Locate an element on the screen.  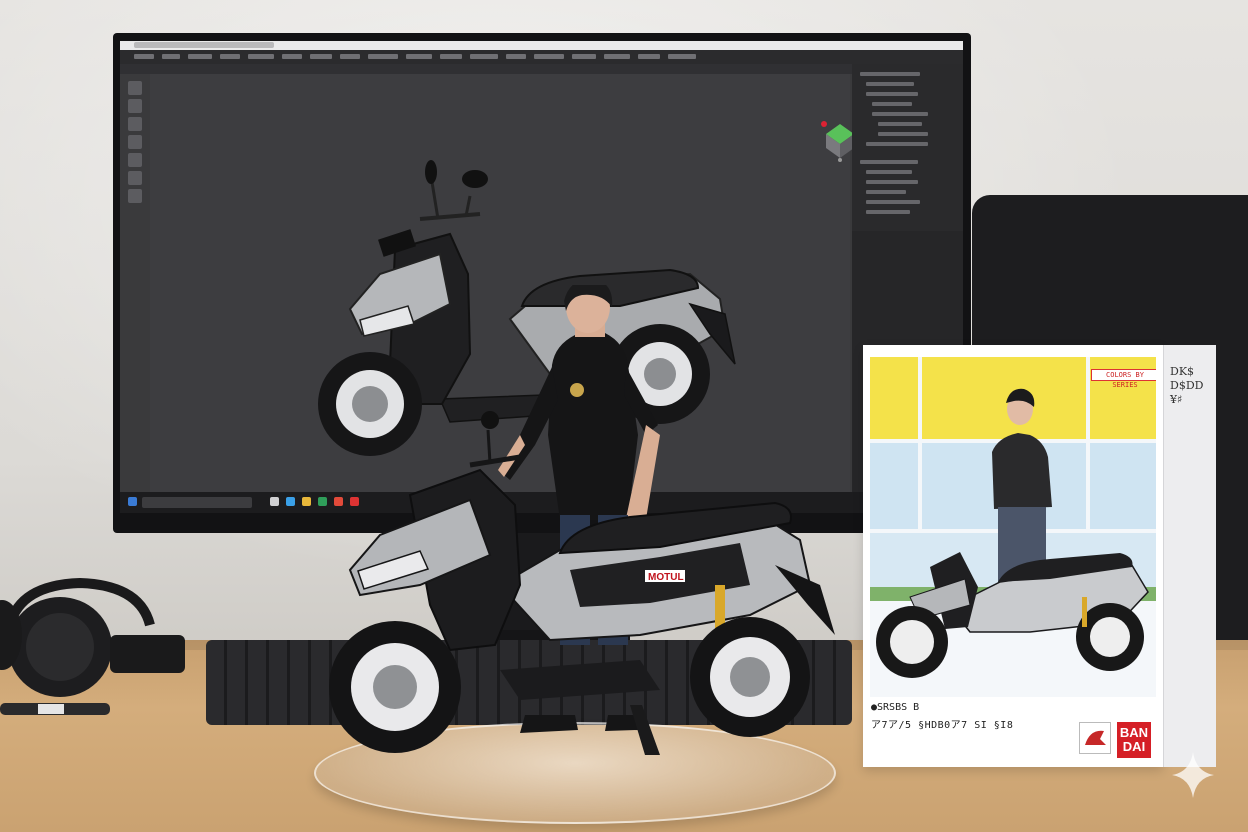
select-tool-icon is located at coordinates (135, 88).